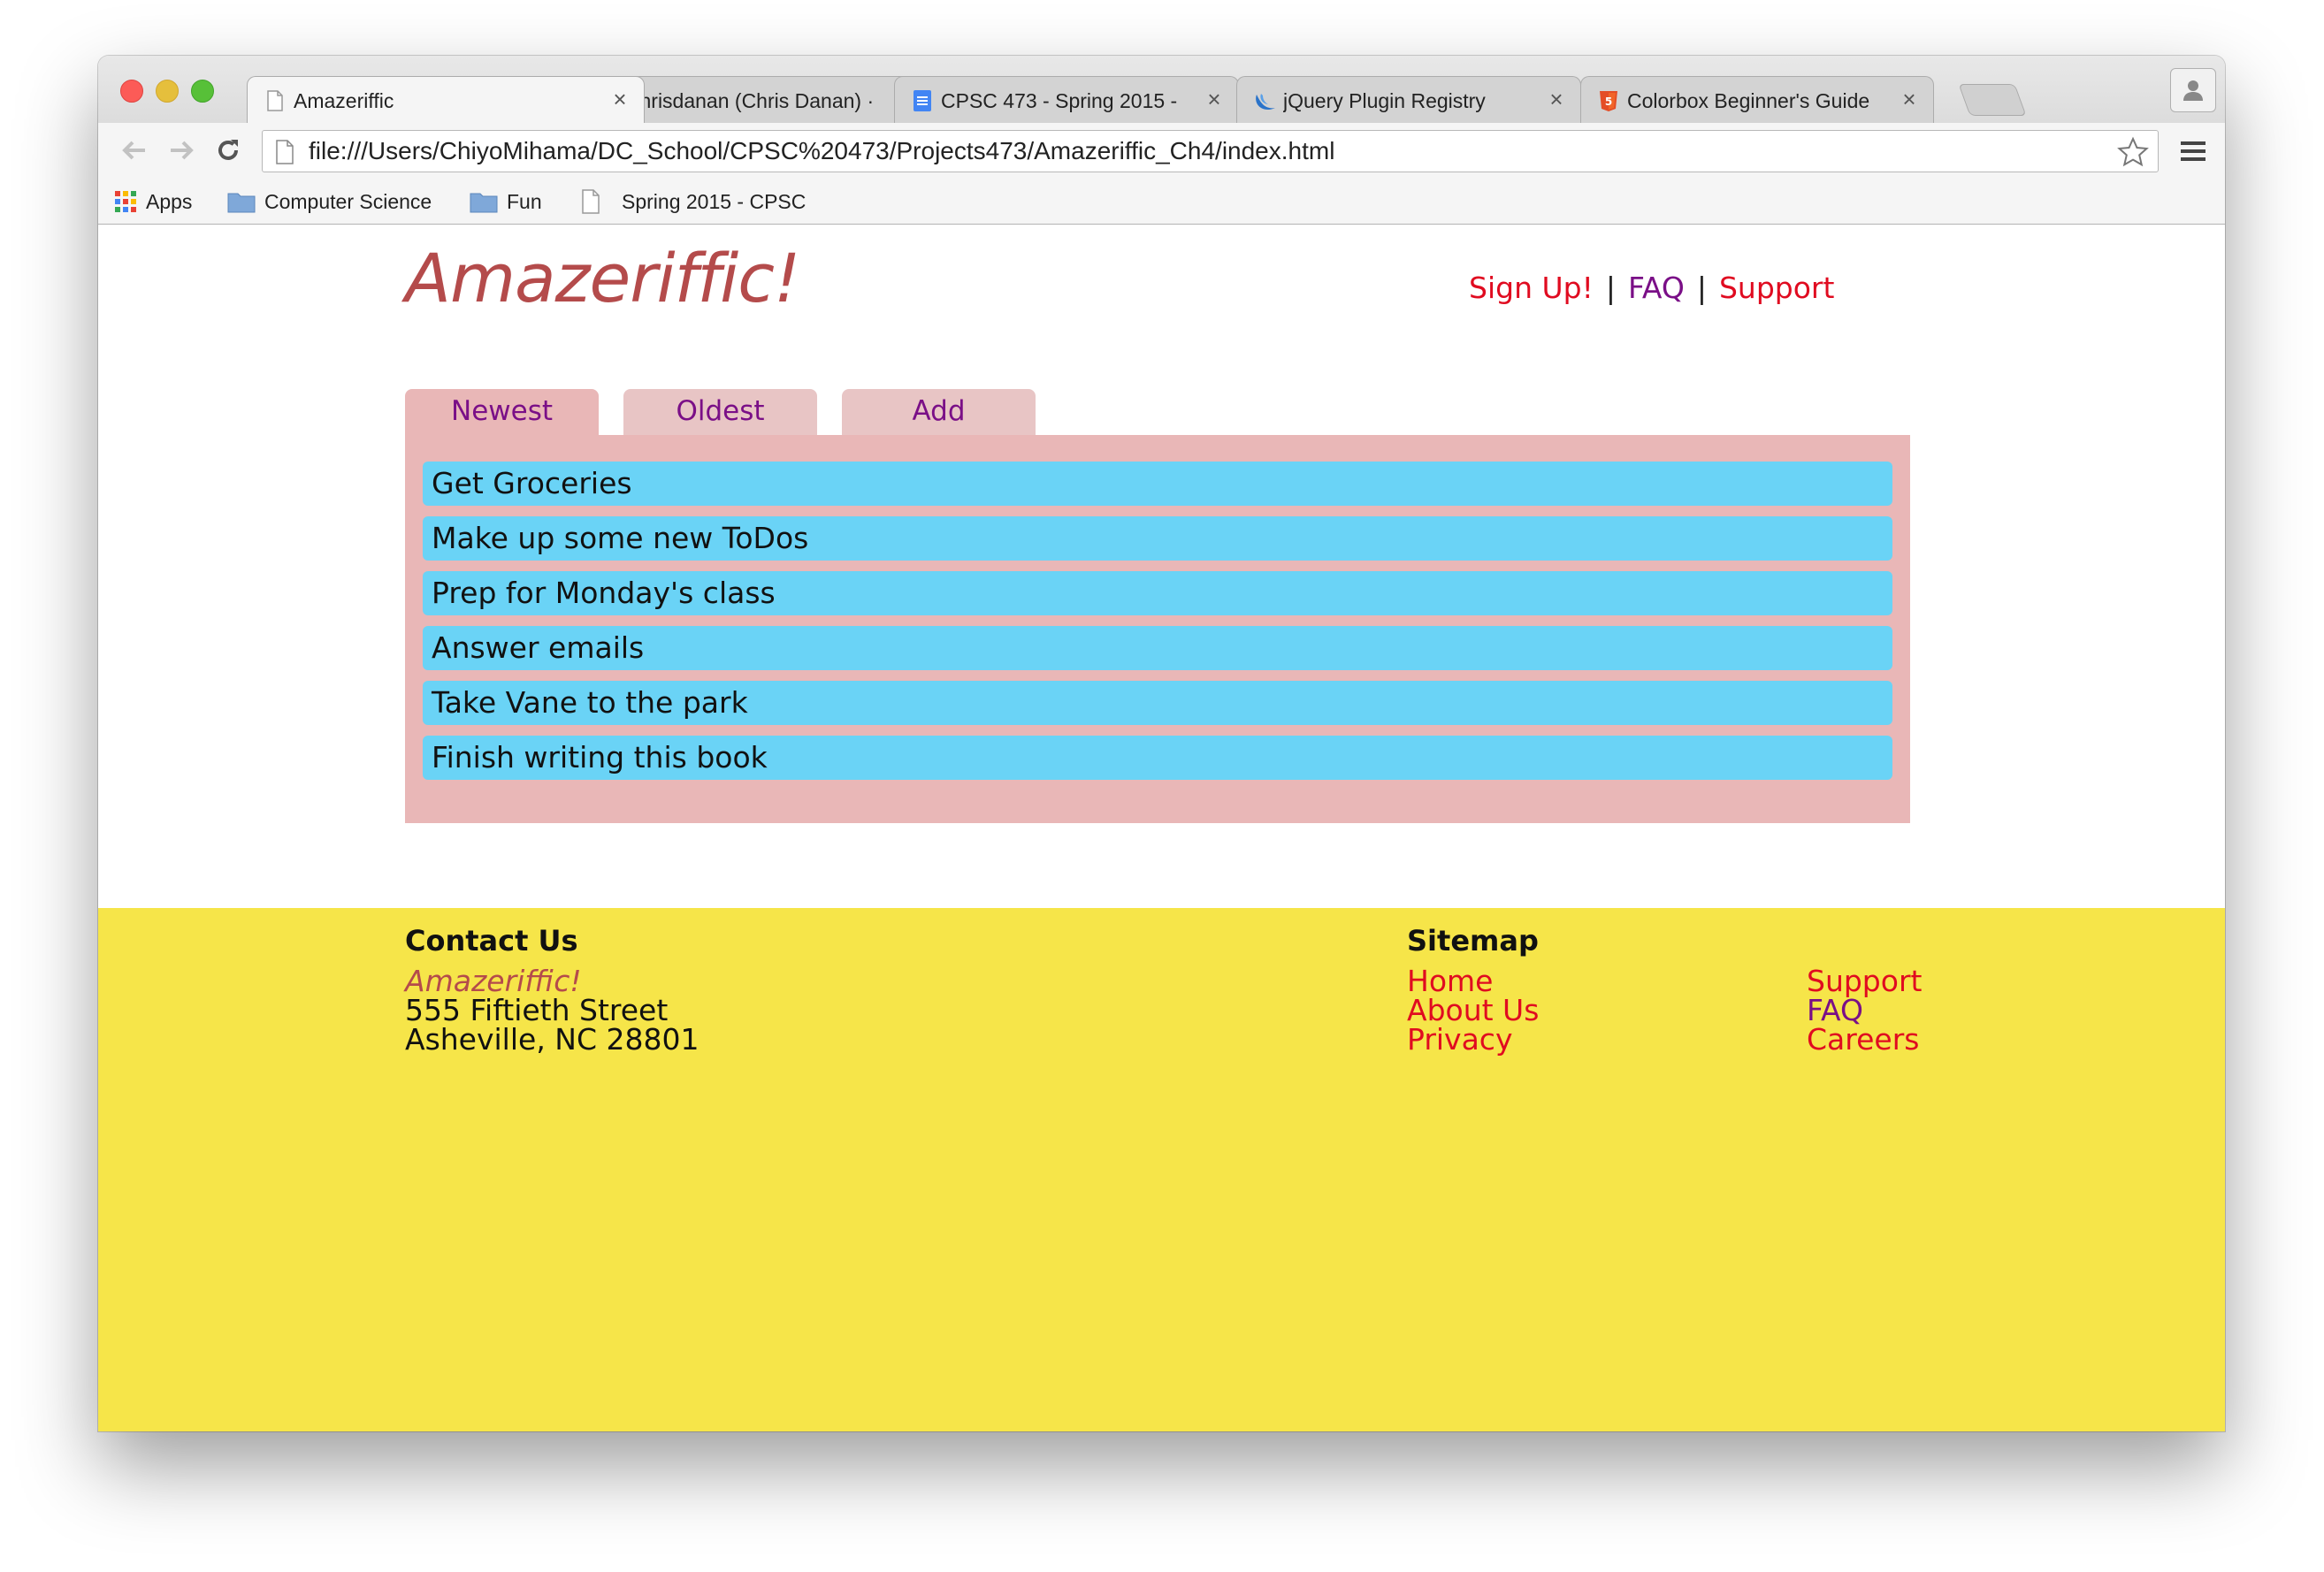 The image size is (2324, 1572). Describe the element at coordinates (1473, 1039) in the screenshot. I see `footer-link-privacy: Privacy` at that location.